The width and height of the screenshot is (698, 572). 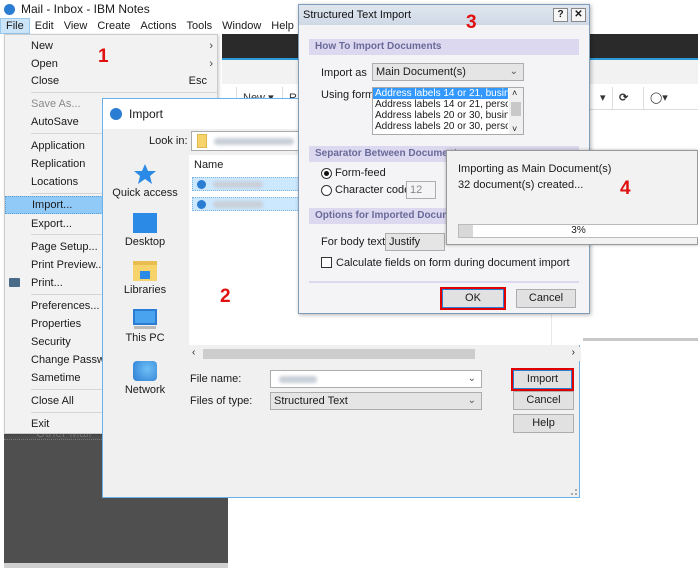 What do you see at coordinates (44, 64) in the screenshot?
I see `label: Open` at bounding box center [44, 64].